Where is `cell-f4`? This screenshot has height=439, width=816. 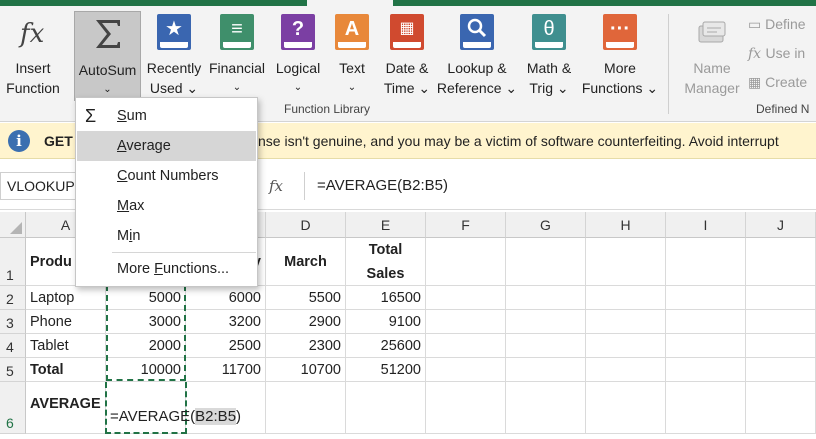
cell-f4 is located at coordinates (466, 346).